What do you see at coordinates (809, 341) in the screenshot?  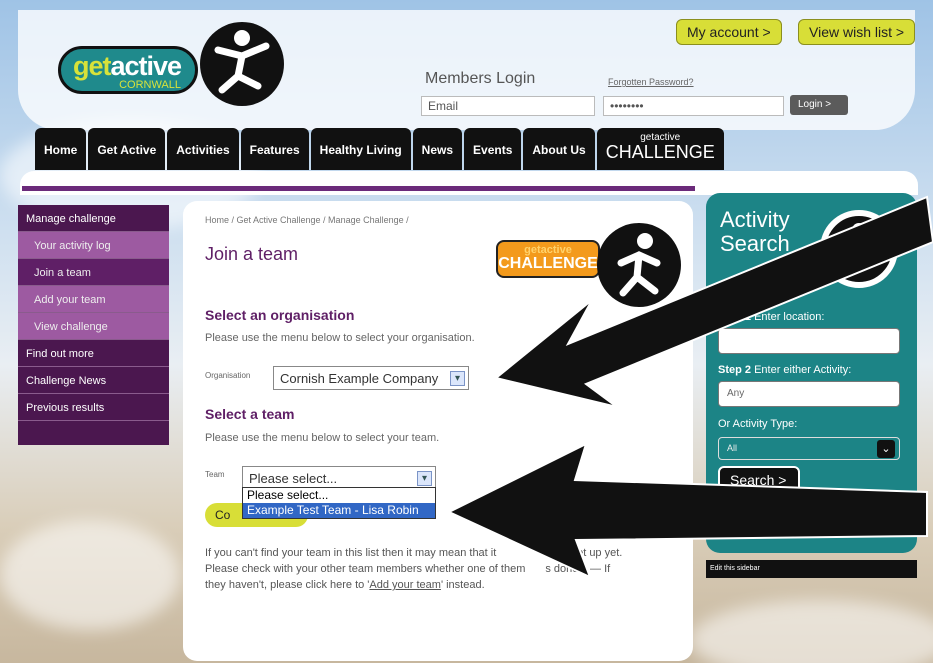 I see `location-input` at bounding box center [809, 341].